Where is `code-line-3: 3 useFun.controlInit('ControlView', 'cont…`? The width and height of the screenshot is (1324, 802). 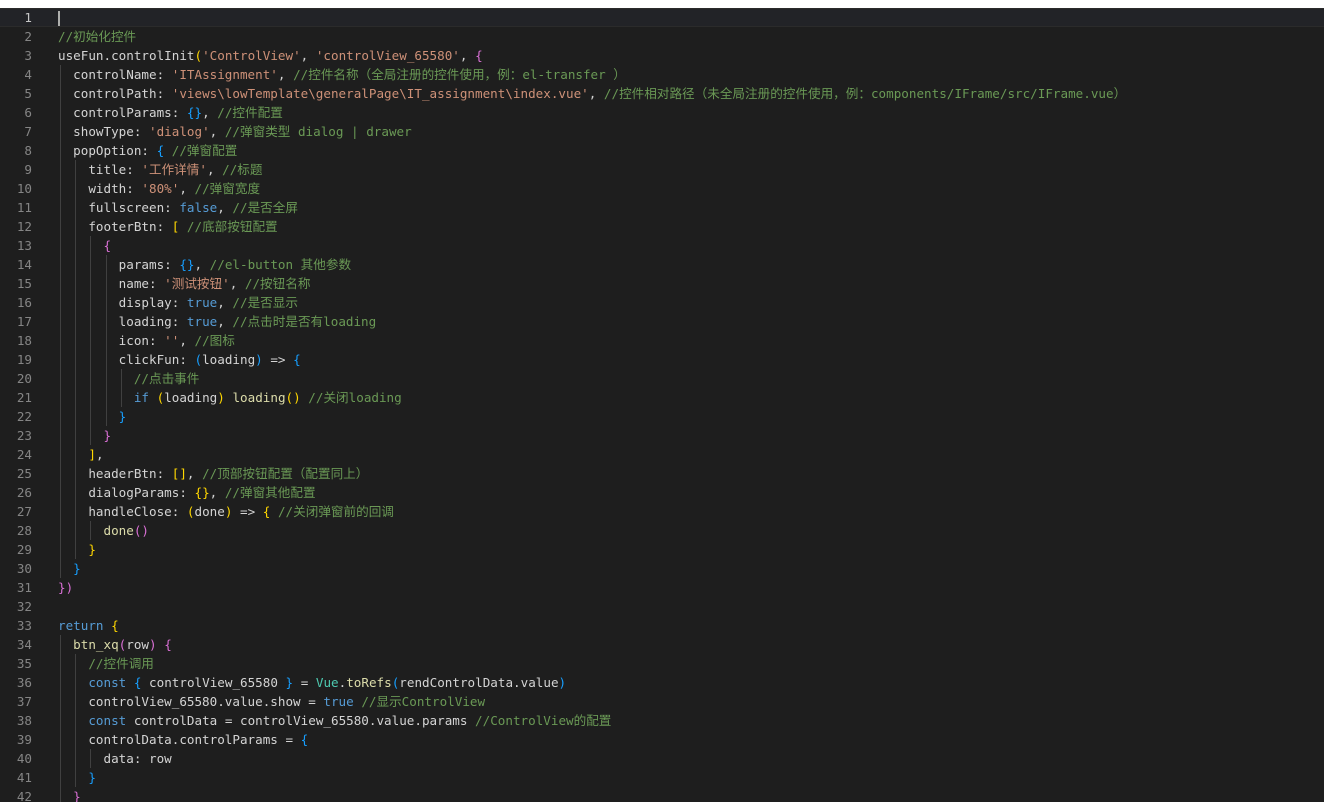 code-line-3: 3 useFun.controlInit('ControlView', 'cont… is located at coordinates (662, 55).